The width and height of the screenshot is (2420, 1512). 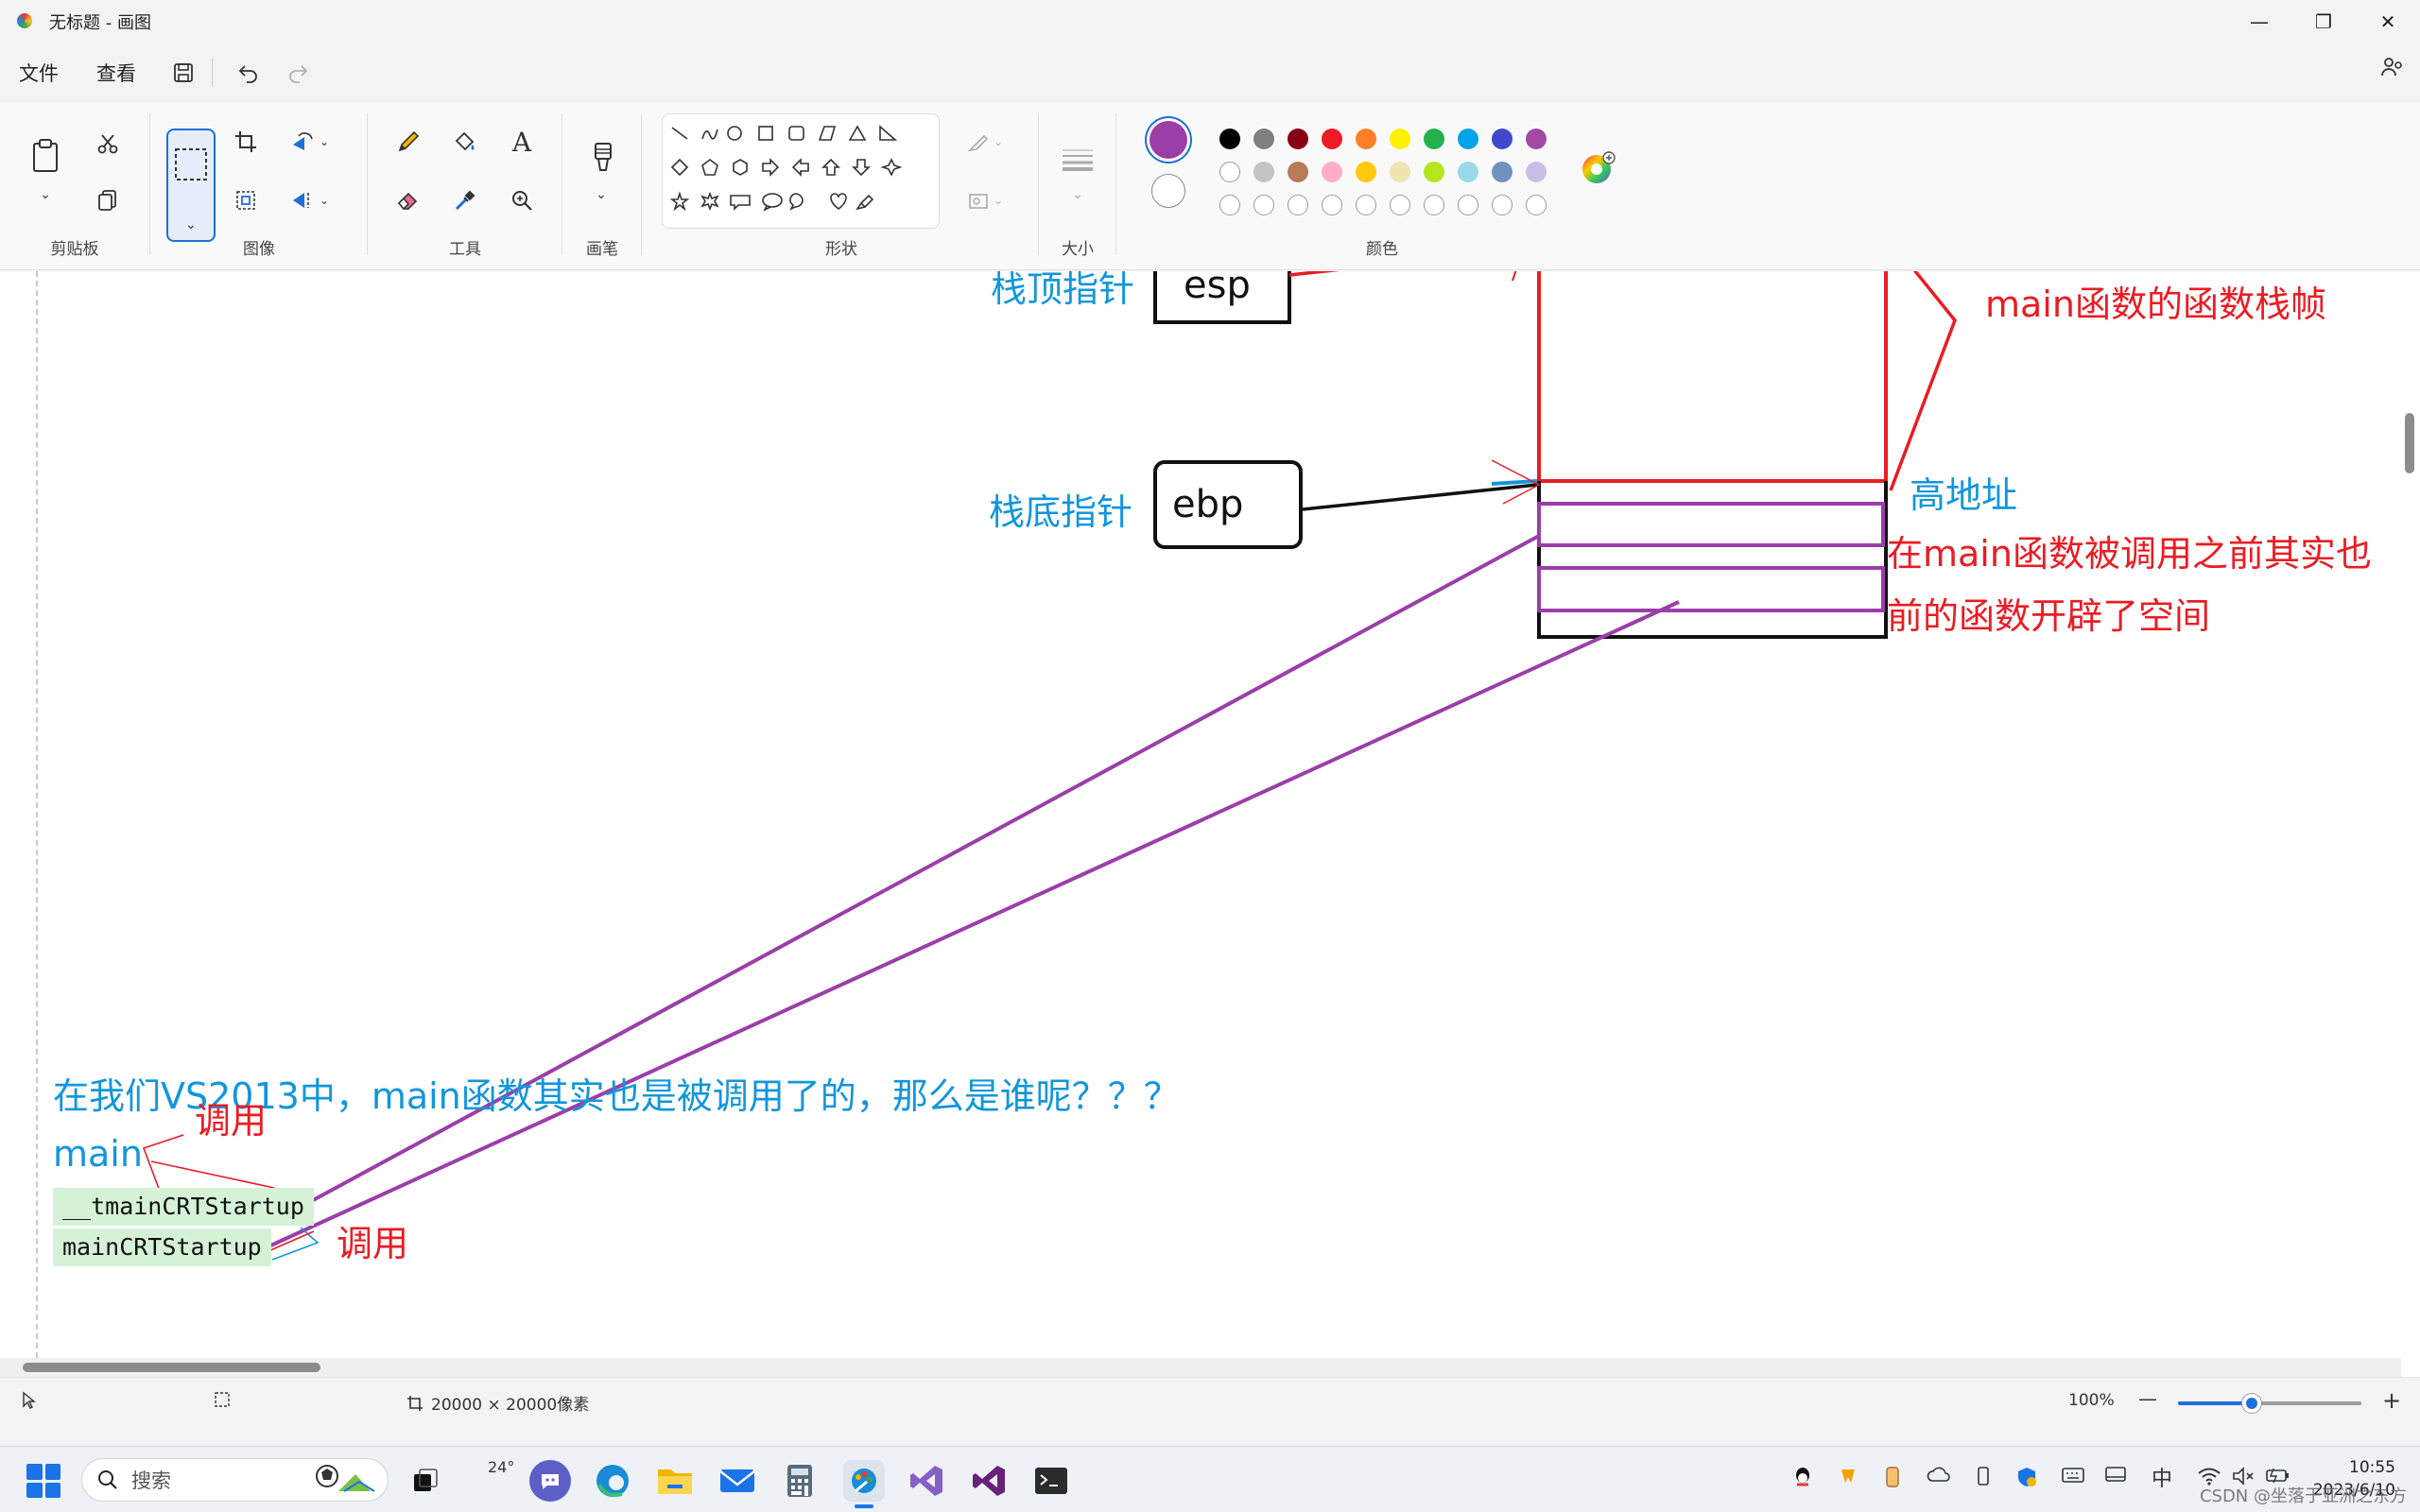 I want to click on ebp-register: ebp, so click(x=1208, y=504).